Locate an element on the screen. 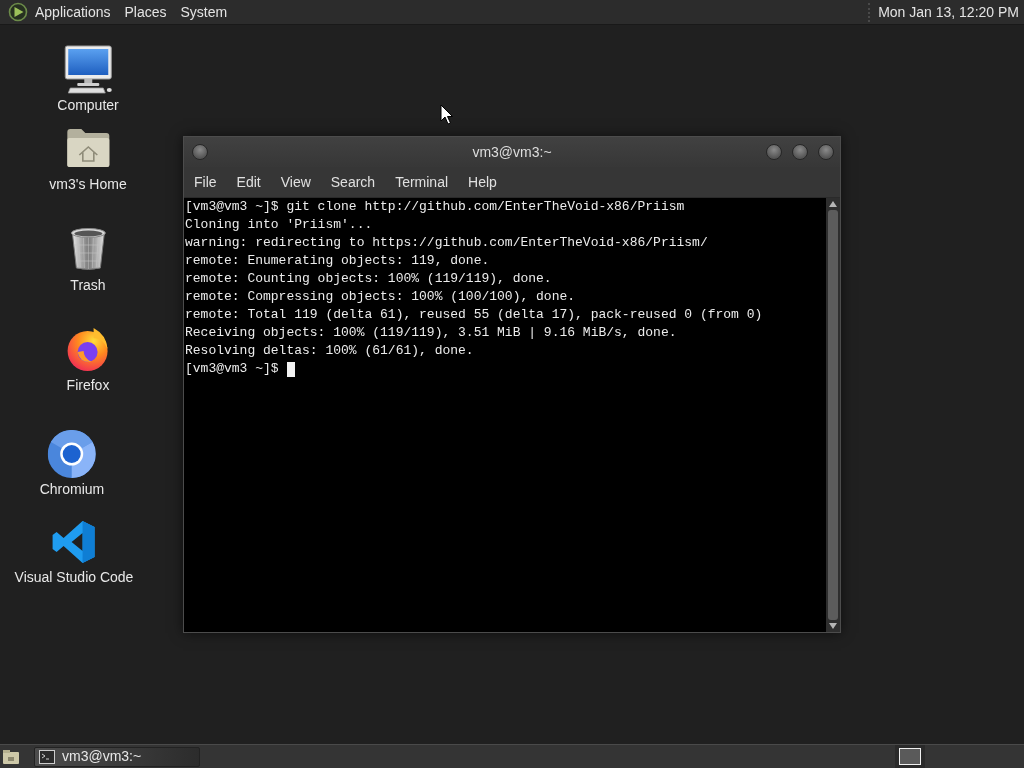 The image size is (1024, 768). terminal-line: remote: Total 119 (delta 61), reused 55 (delta 17), pack-reused 0 (from 0) is located at coordinates (474, 315).